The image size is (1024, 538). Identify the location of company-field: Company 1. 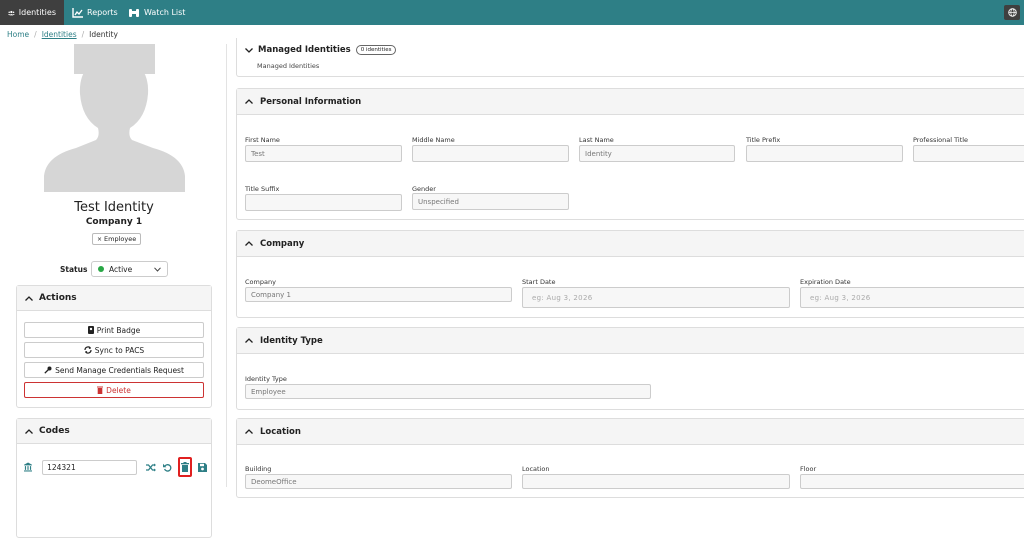
(378, 294).